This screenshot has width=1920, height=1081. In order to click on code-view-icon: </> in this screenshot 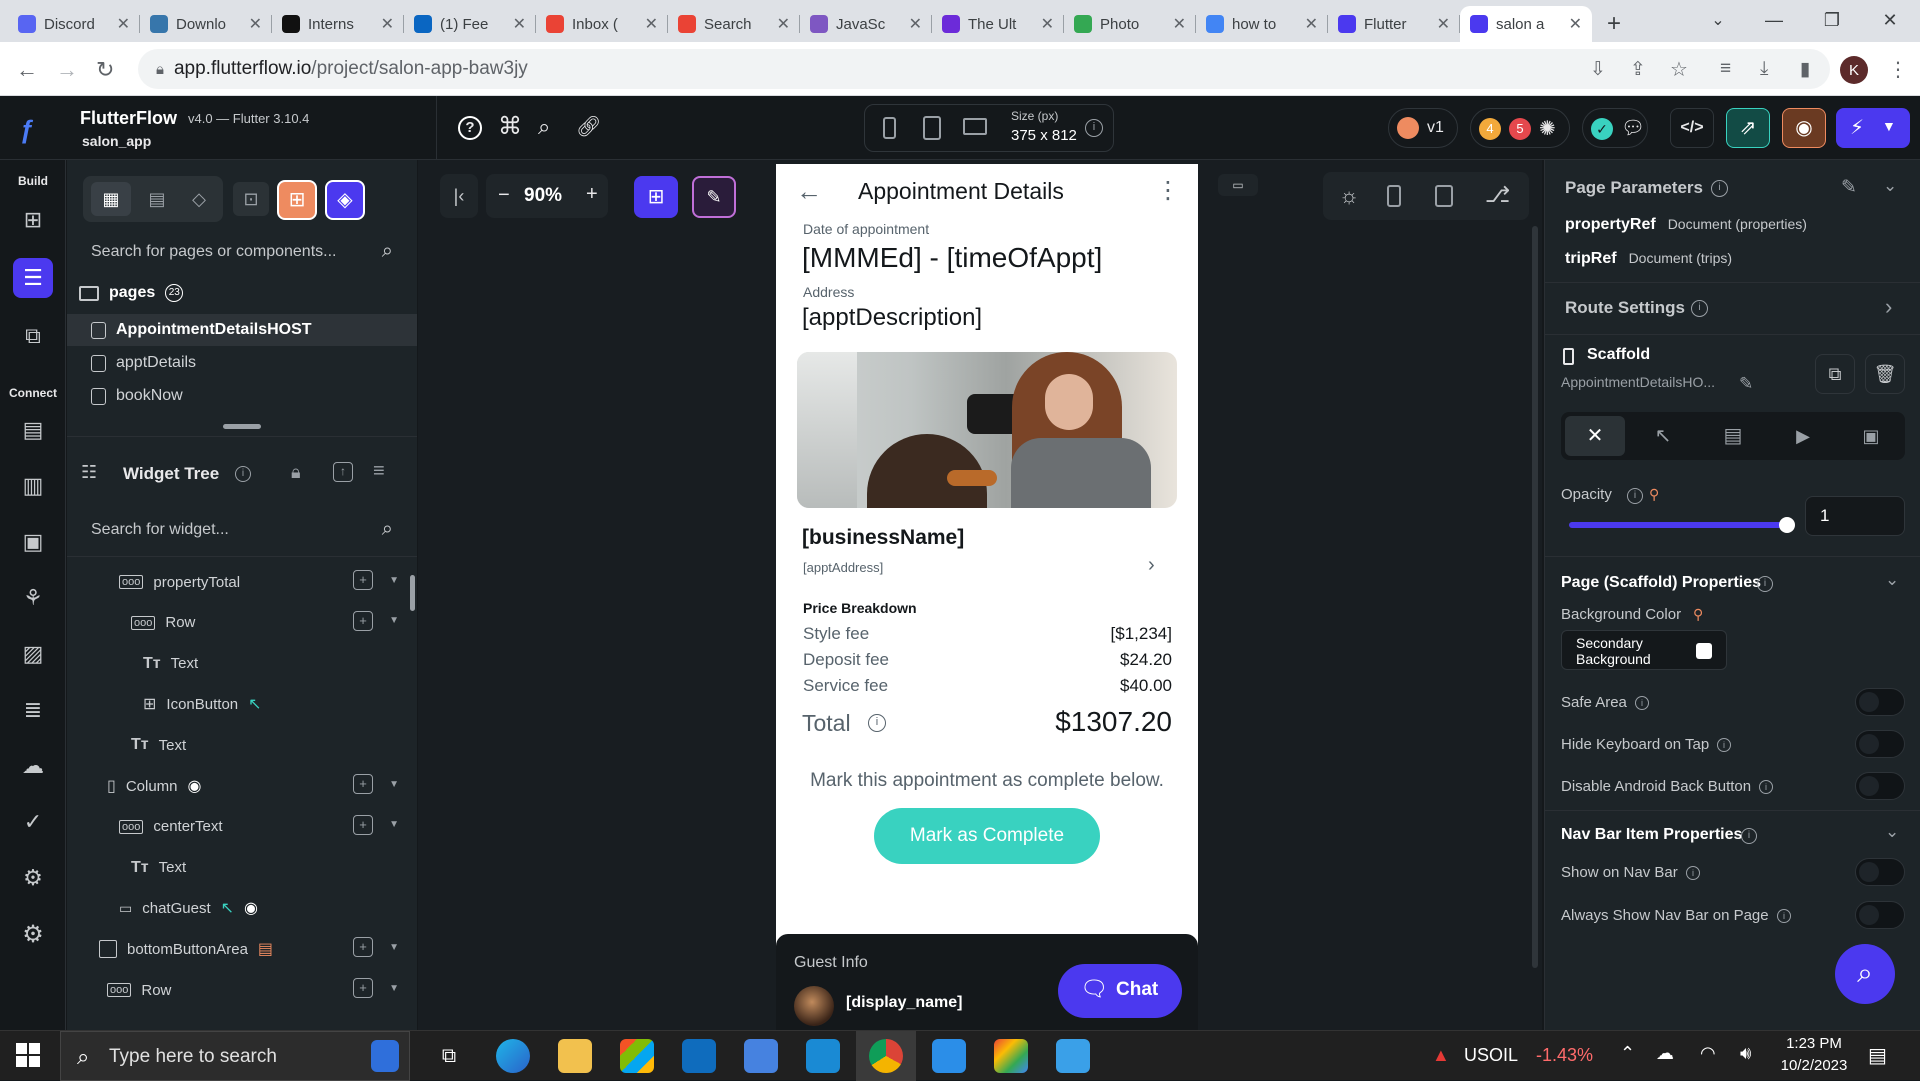, I will do `click(1692, 128)`.